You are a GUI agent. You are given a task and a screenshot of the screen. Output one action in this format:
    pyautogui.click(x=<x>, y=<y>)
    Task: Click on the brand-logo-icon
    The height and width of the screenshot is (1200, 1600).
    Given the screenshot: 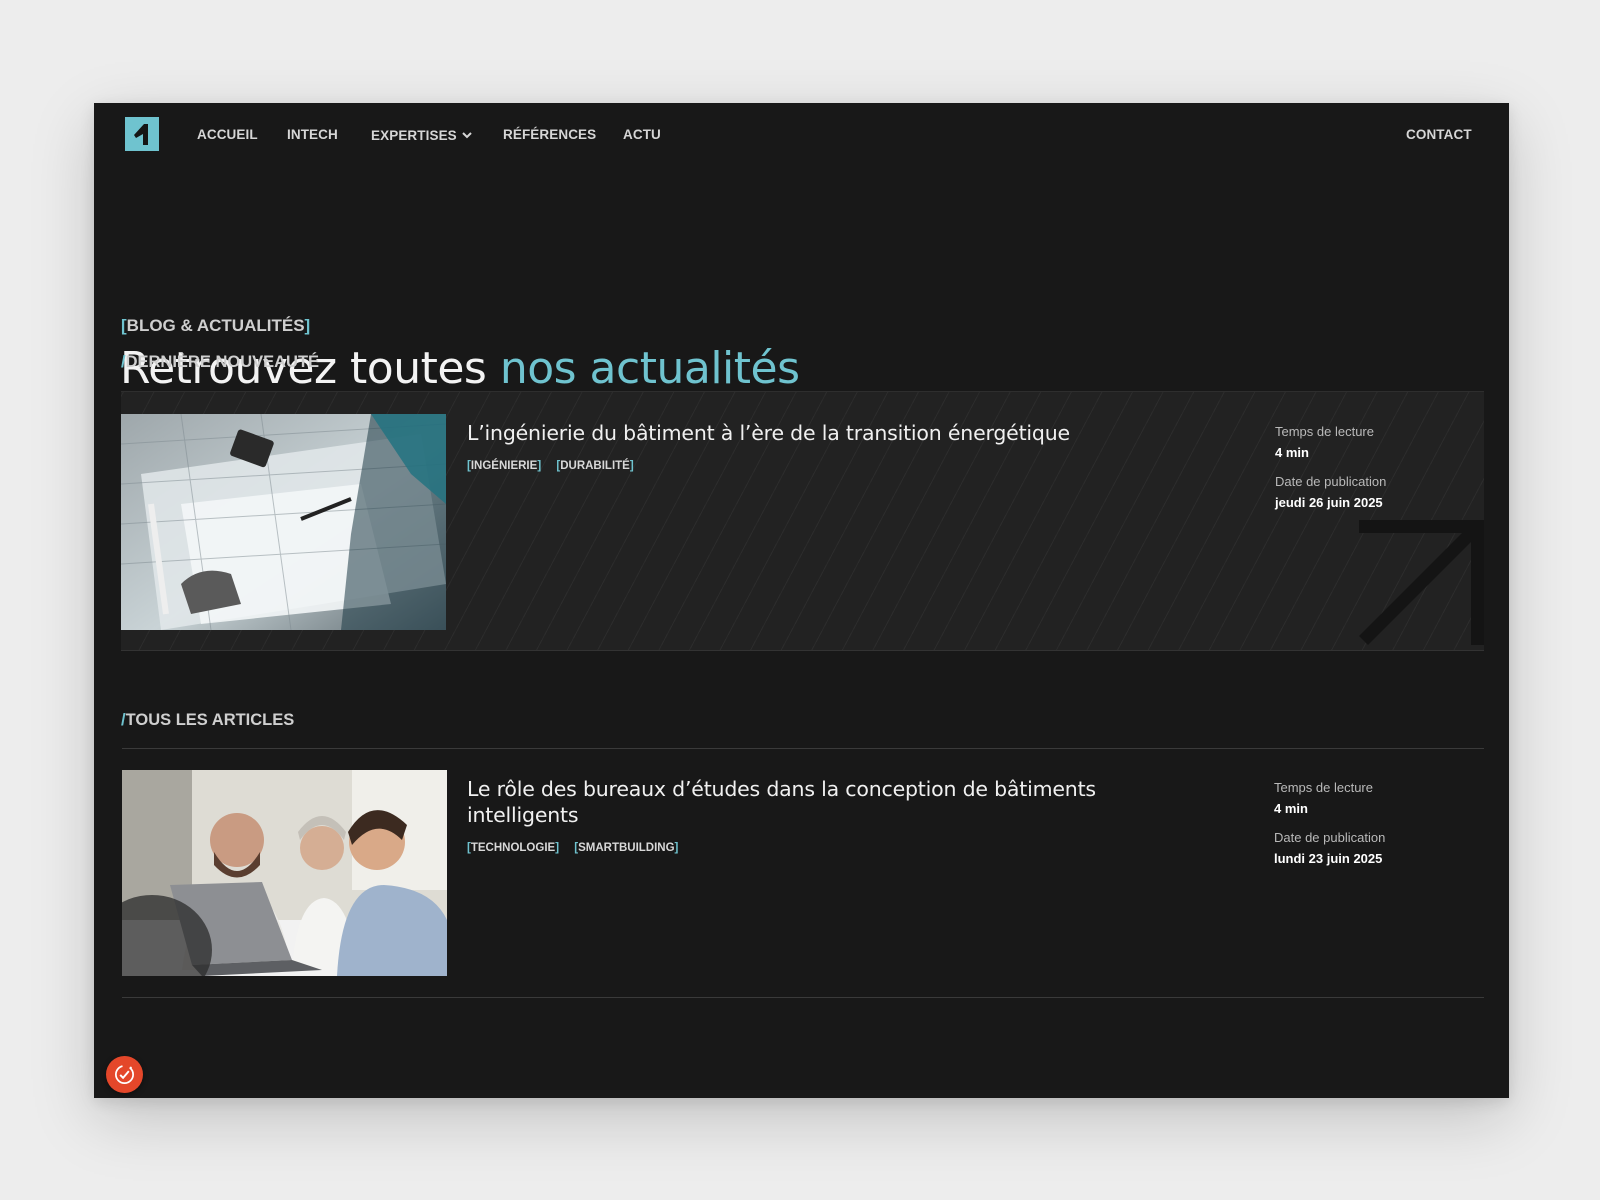 What is the action you would take?
    pyautogui.click(x=142, y=134)
    